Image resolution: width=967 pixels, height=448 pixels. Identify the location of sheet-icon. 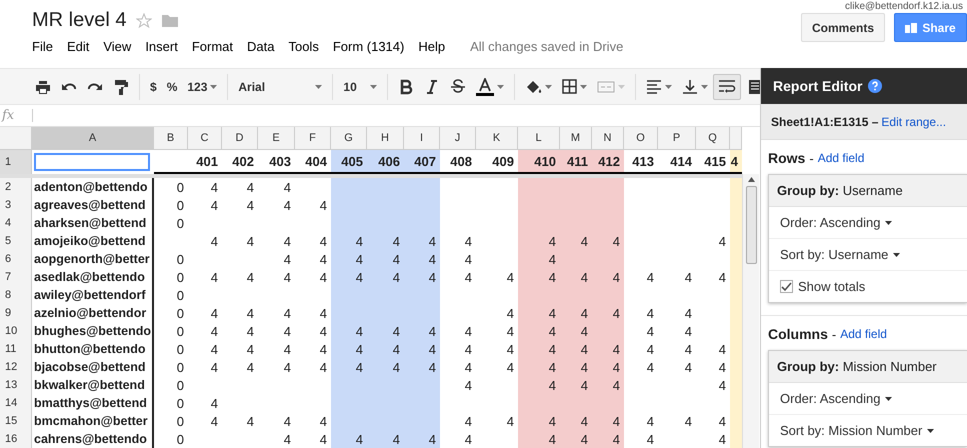
(754, 86).